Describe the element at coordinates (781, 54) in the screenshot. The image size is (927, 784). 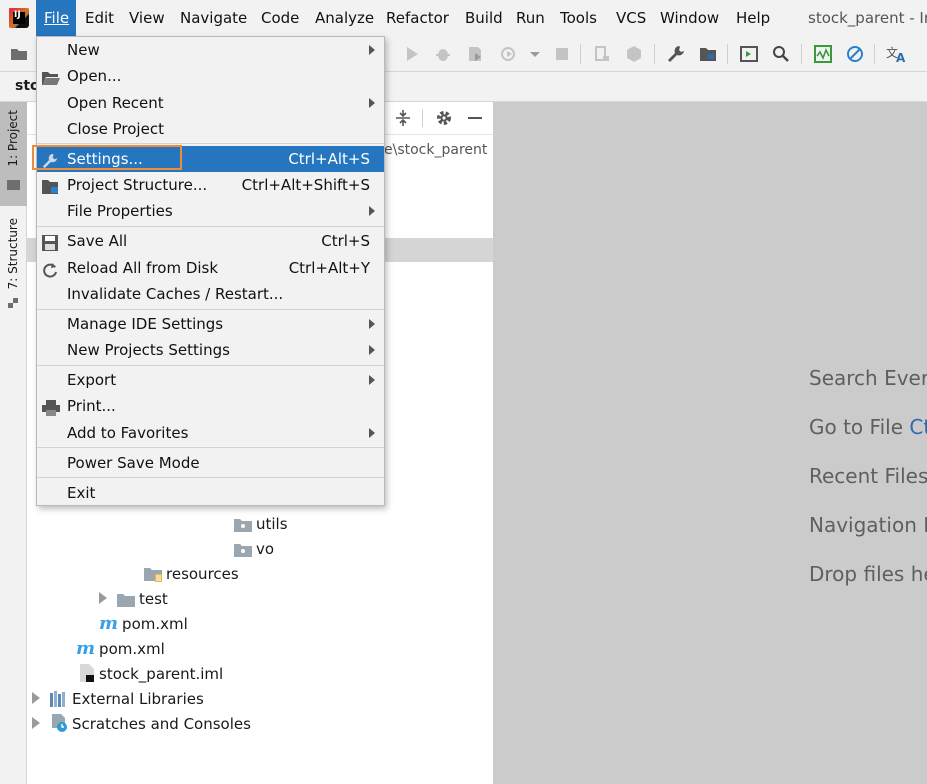
I see `search-icon` at that location.